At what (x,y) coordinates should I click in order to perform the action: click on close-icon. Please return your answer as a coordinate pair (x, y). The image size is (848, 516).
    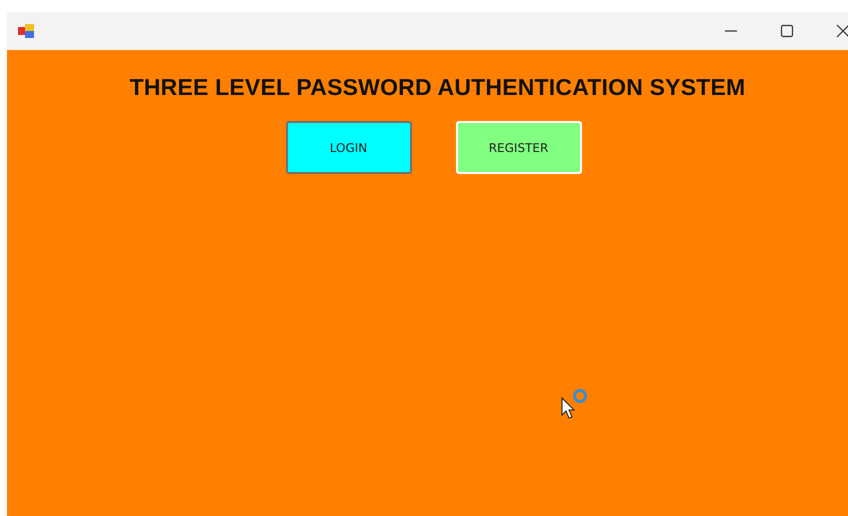
    Looking at the image, I should click on (842, 31).